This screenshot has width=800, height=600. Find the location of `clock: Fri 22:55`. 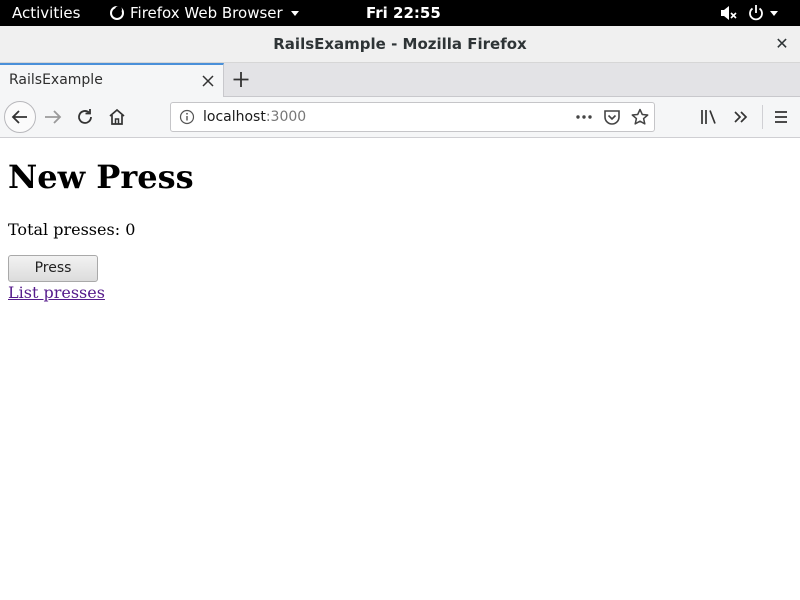

clock: Fri 22:55 is located at coordinates (403, 13).